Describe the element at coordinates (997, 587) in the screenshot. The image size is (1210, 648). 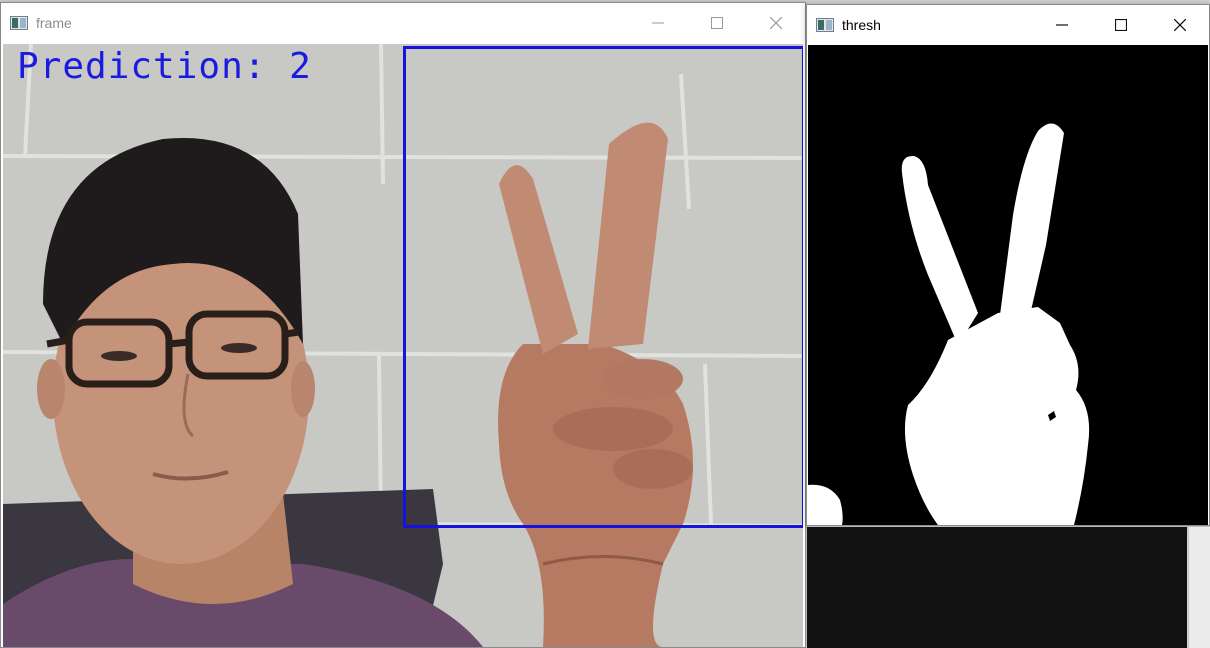
I see `background-window-dark` at that location.